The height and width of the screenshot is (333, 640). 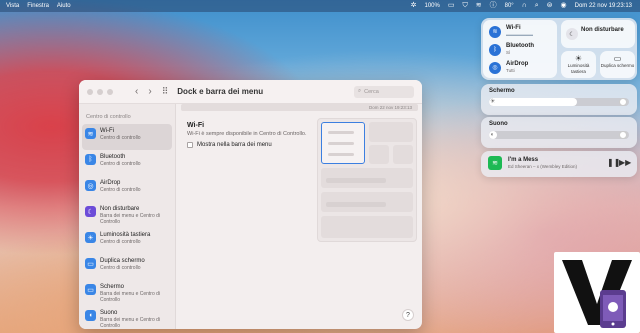 I want to click on brightness-slider-fill, so click(x=533, y=102).